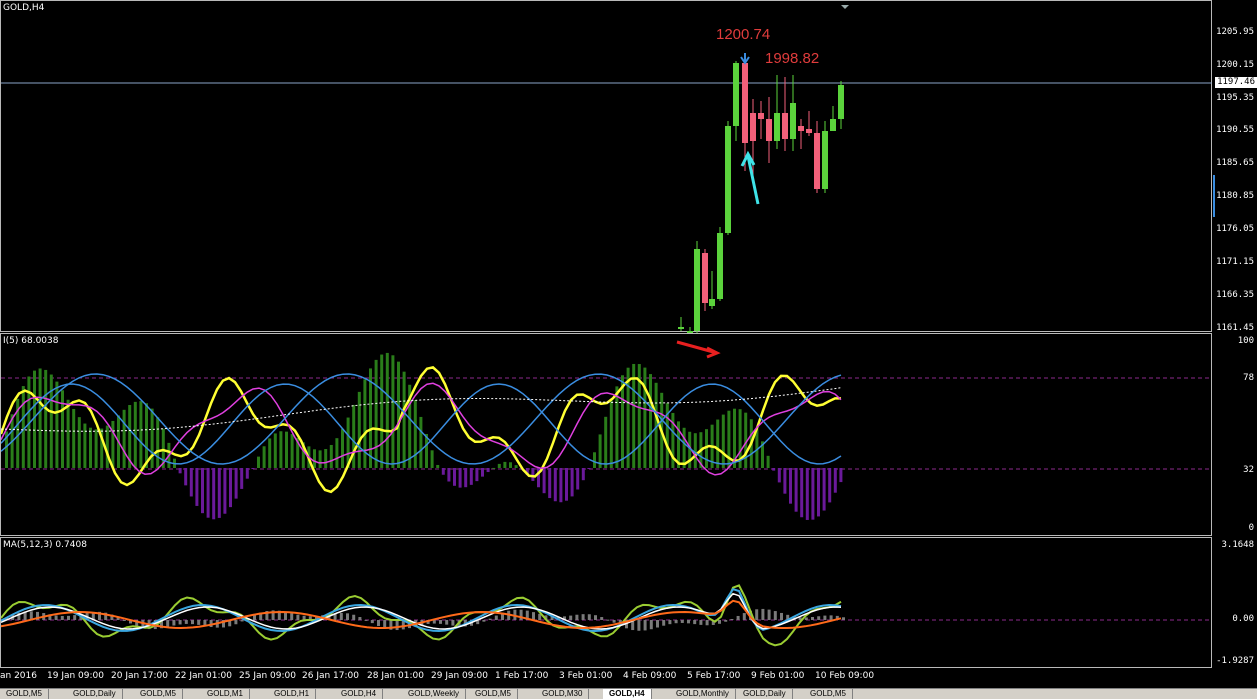 The image size is (1257, 699). Describe the element at coordinates (745, 59) in the screenshot. I see `down-arrow-icon` at that location.